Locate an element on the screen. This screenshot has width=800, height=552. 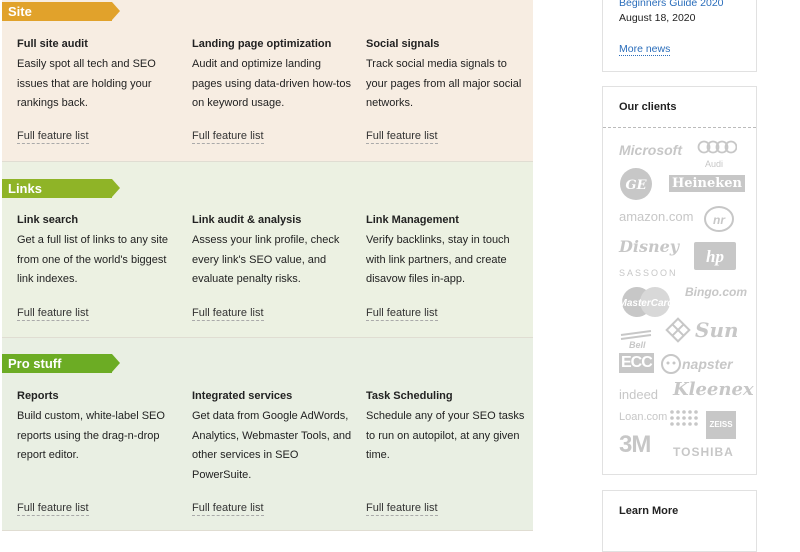
logo-mastercard-text: MasterCard is located at coordinates (646, 303).